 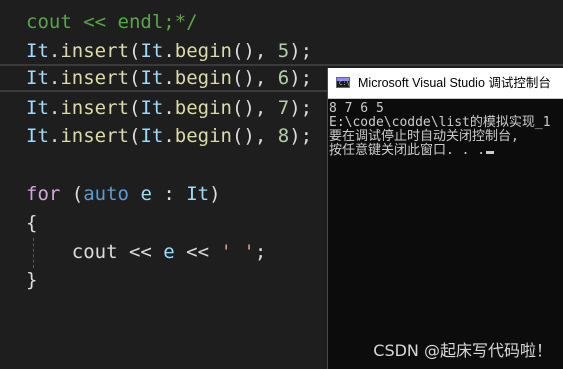 I want to click on console-output-line: E:\code\codde\list的模拟实现_1, so click(x=440, y=122).